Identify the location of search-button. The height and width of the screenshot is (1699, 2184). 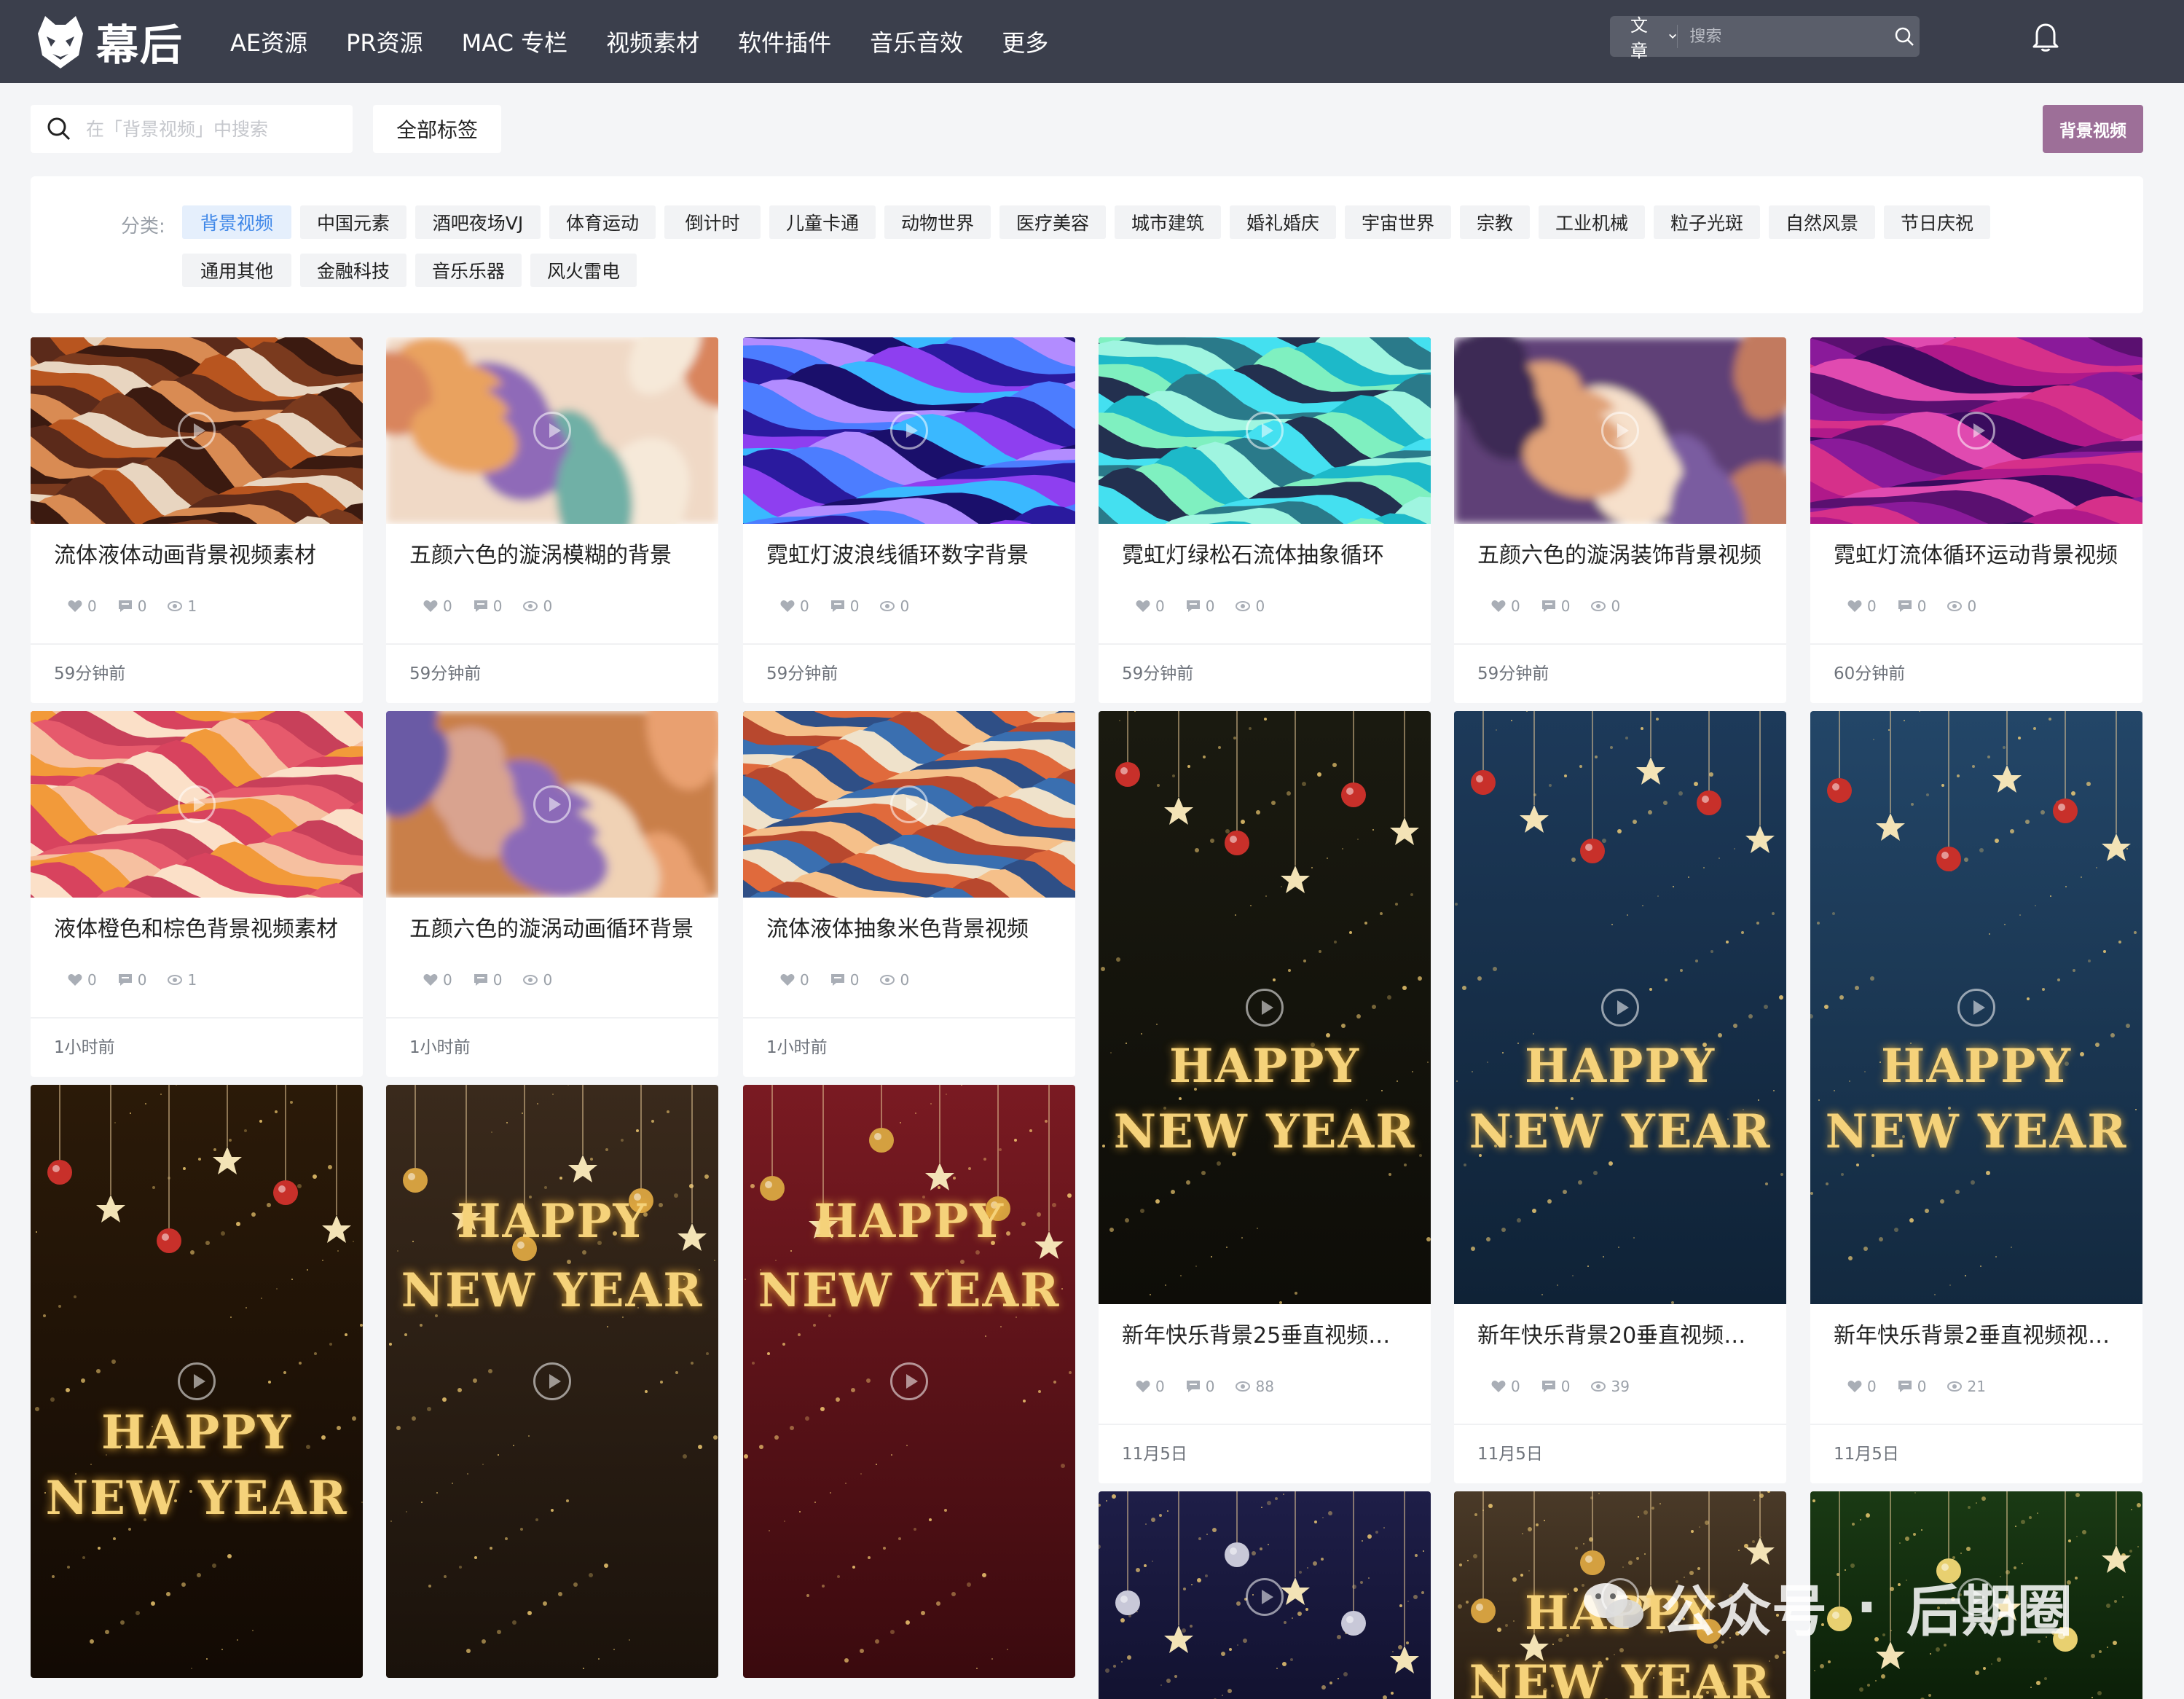
(1904, 36).